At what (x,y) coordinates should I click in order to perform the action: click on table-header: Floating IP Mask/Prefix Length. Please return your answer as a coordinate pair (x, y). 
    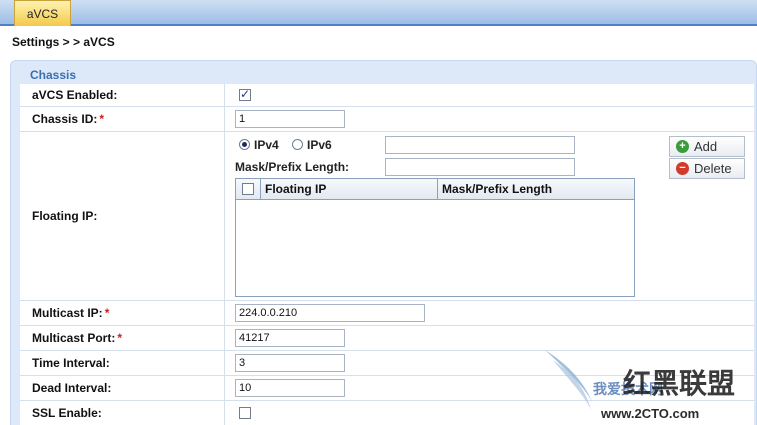
    Looking at the image, I should click on (435, 189).